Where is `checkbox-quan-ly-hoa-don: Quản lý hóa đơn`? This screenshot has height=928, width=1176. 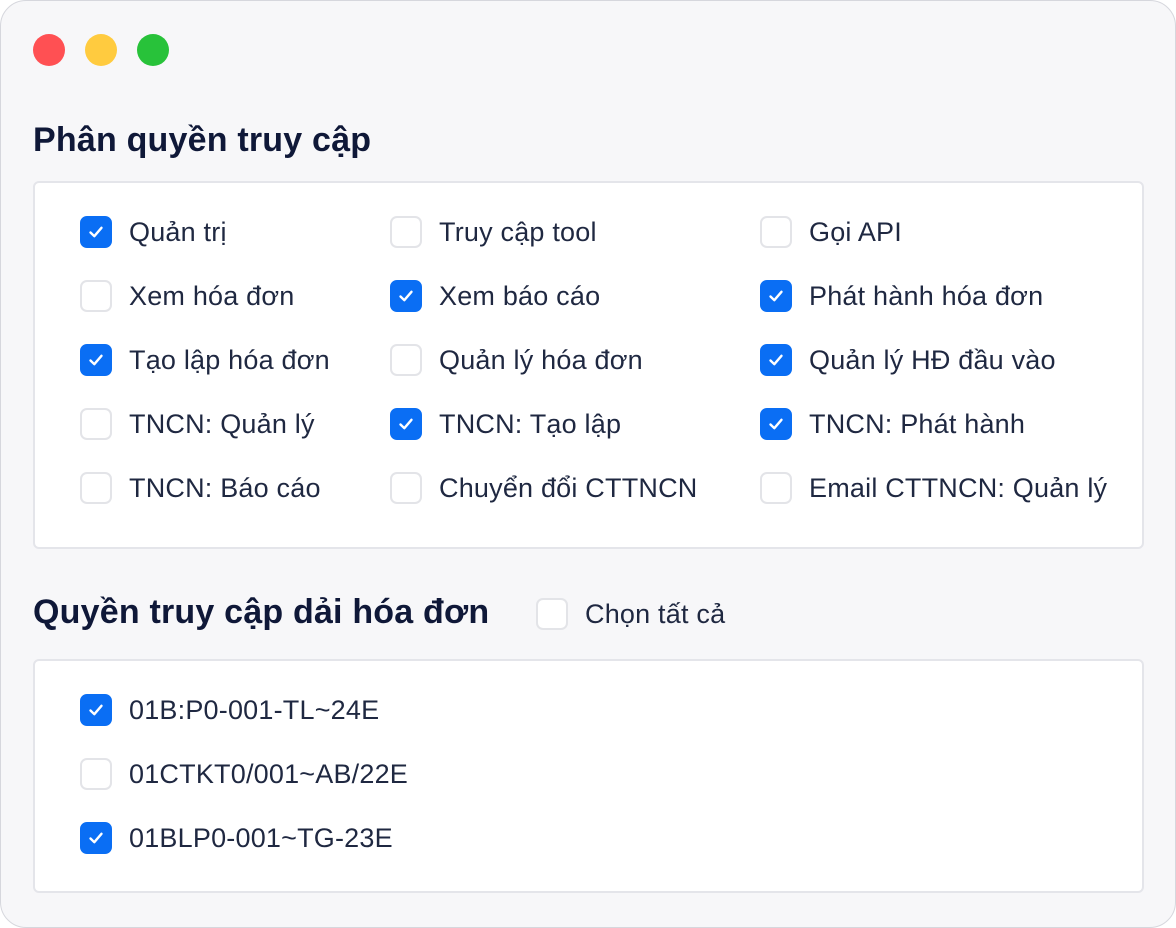 checkbox-quan-ly-hoa-don: Quản lý hóa đơn is located at coordinates (516, 360).